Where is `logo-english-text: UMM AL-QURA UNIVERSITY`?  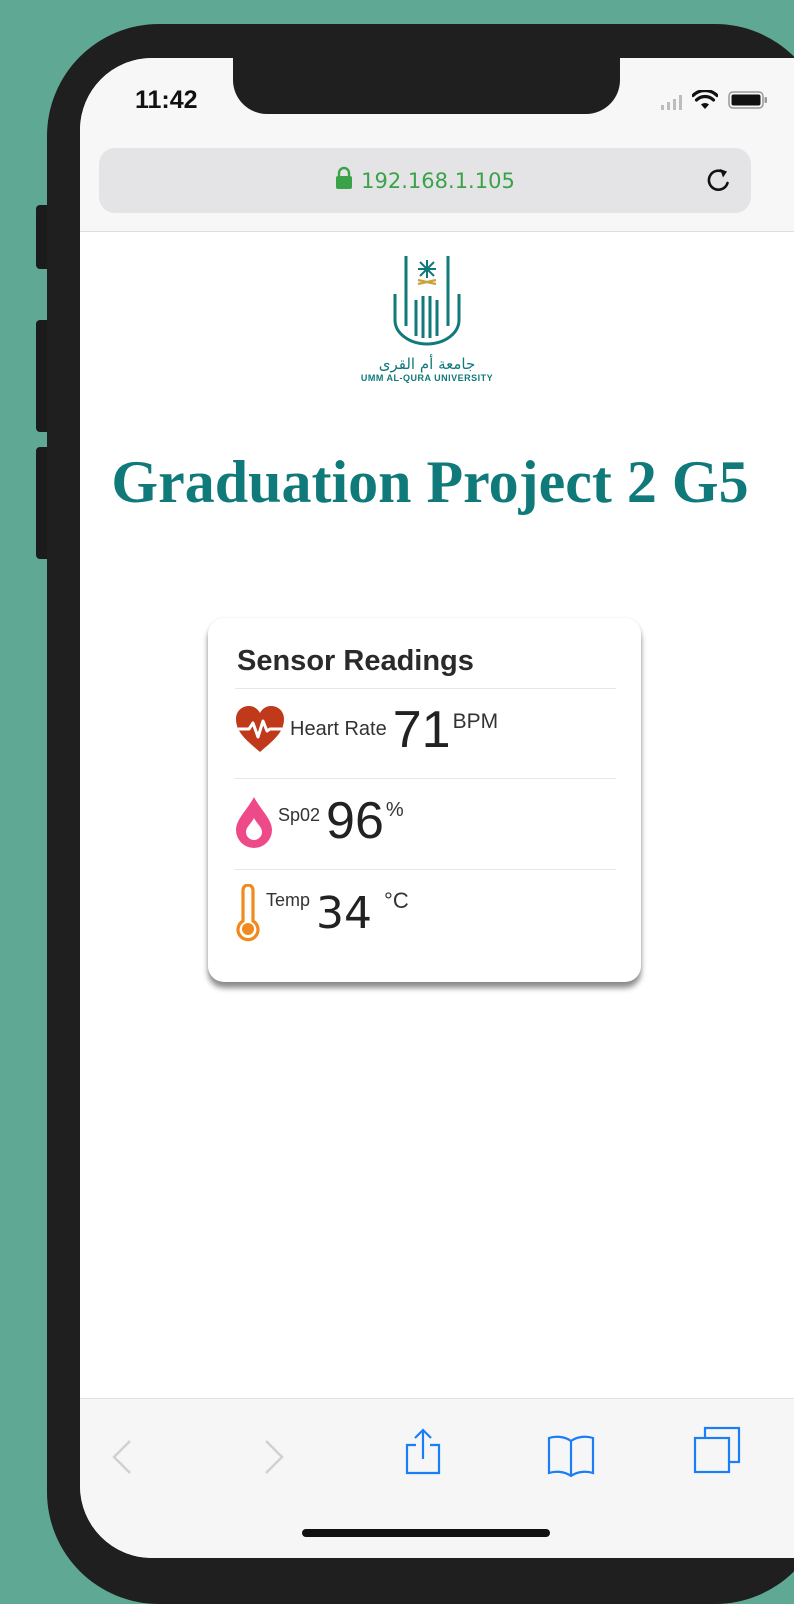 logo-english-text: UMM AL-QURA UNIVERSITY is located at coordinates (427, 378).